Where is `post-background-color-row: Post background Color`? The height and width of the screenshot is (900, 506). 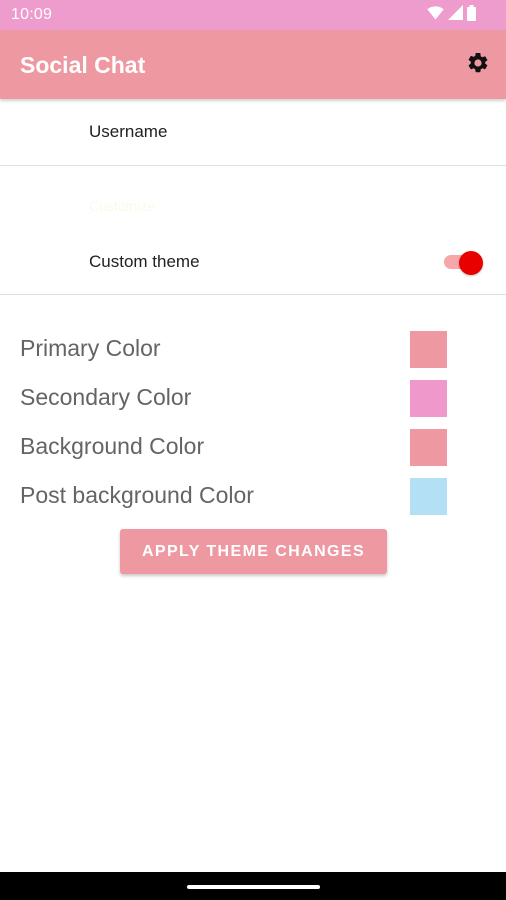
post-background-color-row: Post background Color is located at coordinates (253, 496).